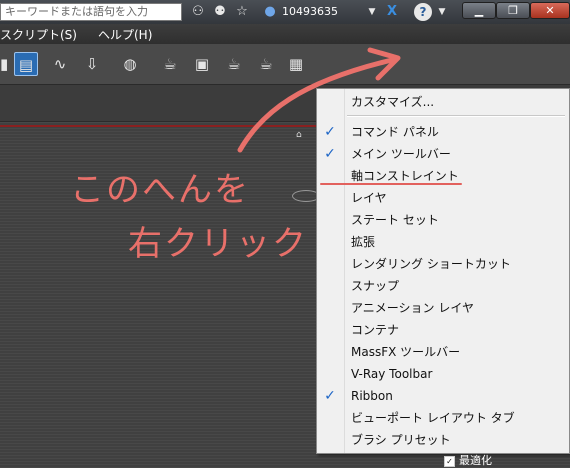 This screenshot has height=468, width=570. What do you see at coordinates (372, 396) in the screenshot?
I see `menu-item-label: Ribbon` at bounding box center [372, 396].